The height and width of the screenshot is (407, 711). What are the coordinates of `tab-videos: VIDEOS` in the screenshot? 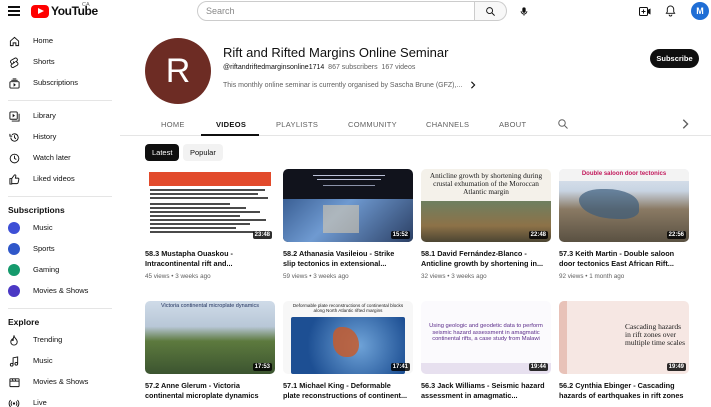 It's located at (231, 124).